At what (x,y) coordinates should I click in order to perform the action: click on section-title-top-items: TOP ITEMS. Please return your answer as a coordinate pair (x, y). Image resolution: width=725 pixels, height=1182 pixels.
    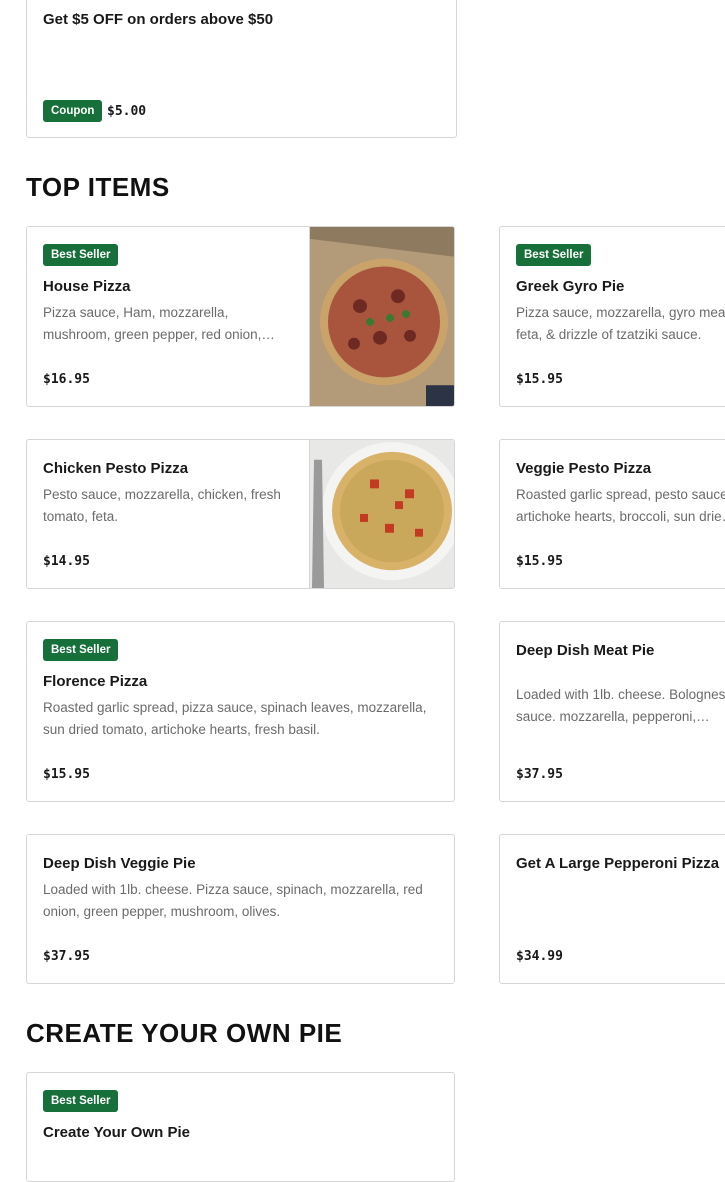
    Looking at the image, I should click on (98, 187).